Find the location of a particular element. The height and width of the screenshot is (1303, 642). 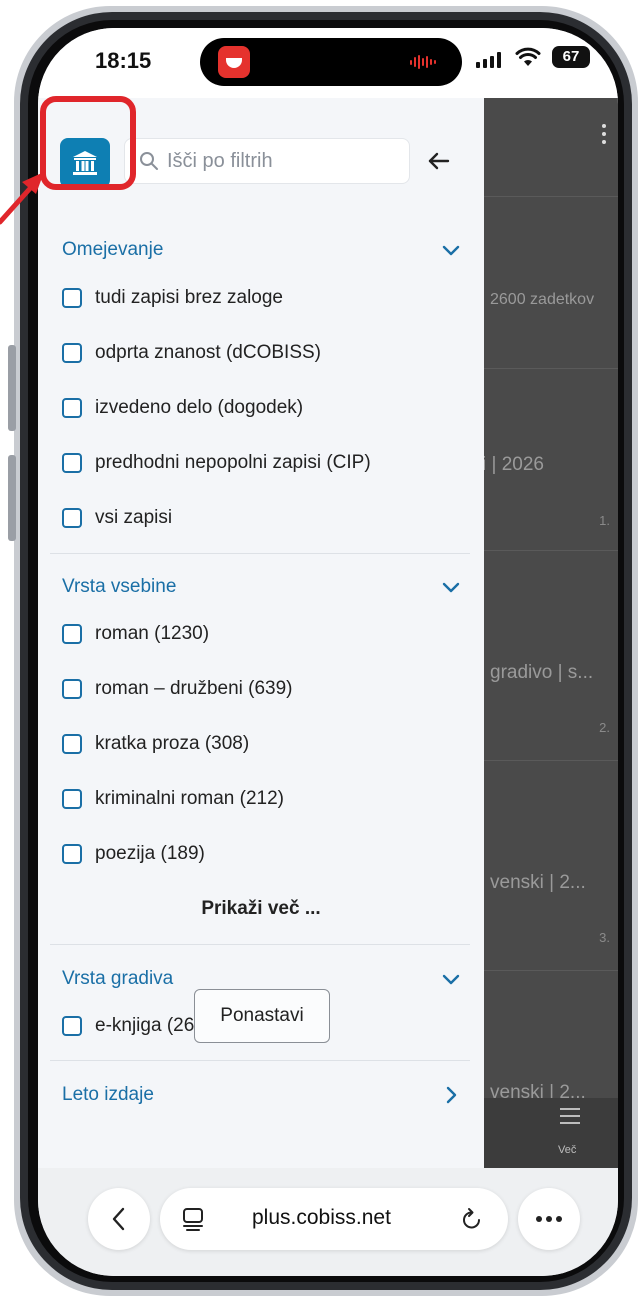

section-header-leto-izdaje: Leto izdaje is located at coordinates (262, 1095).